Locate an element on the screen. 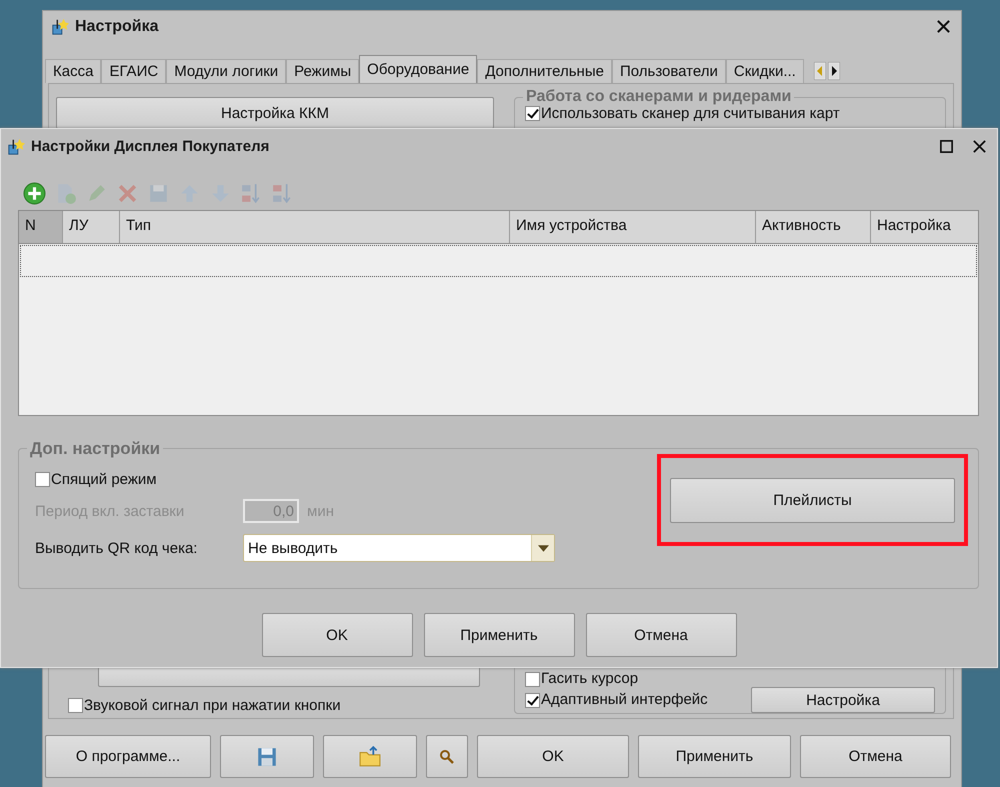 The width and height of the screenshot is (1000, 787). checkbox-label: Спящий режим is located at coordinates (104, 479).